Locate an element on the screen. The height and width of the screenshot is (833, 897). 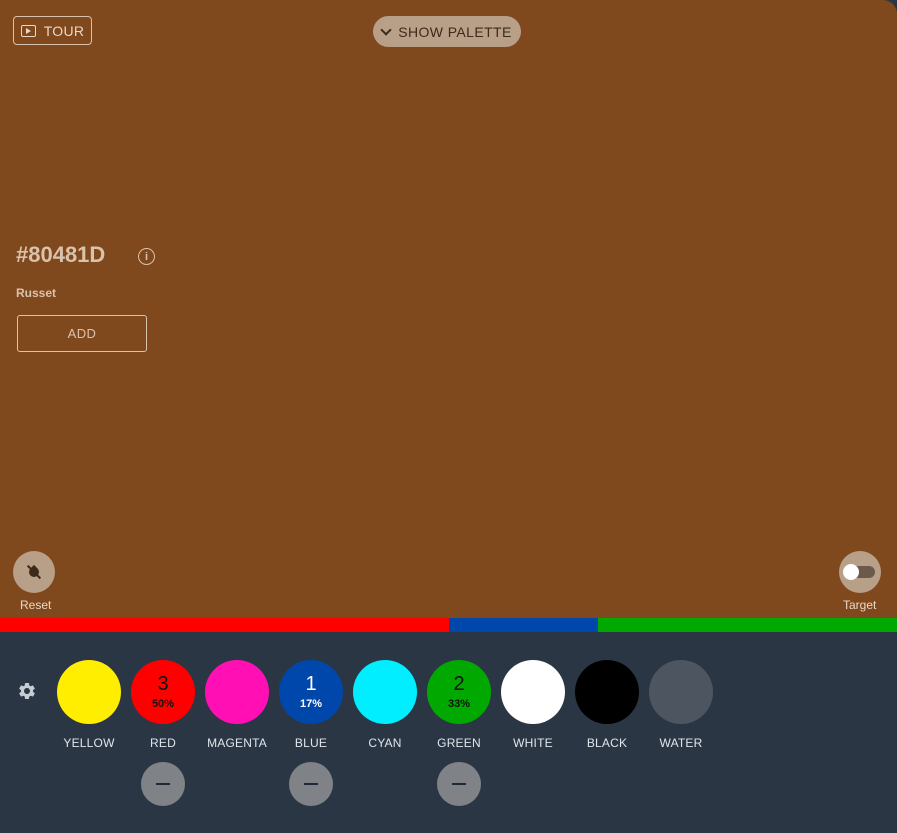
tour-button: TOUR is located at coordinates (52, 30).